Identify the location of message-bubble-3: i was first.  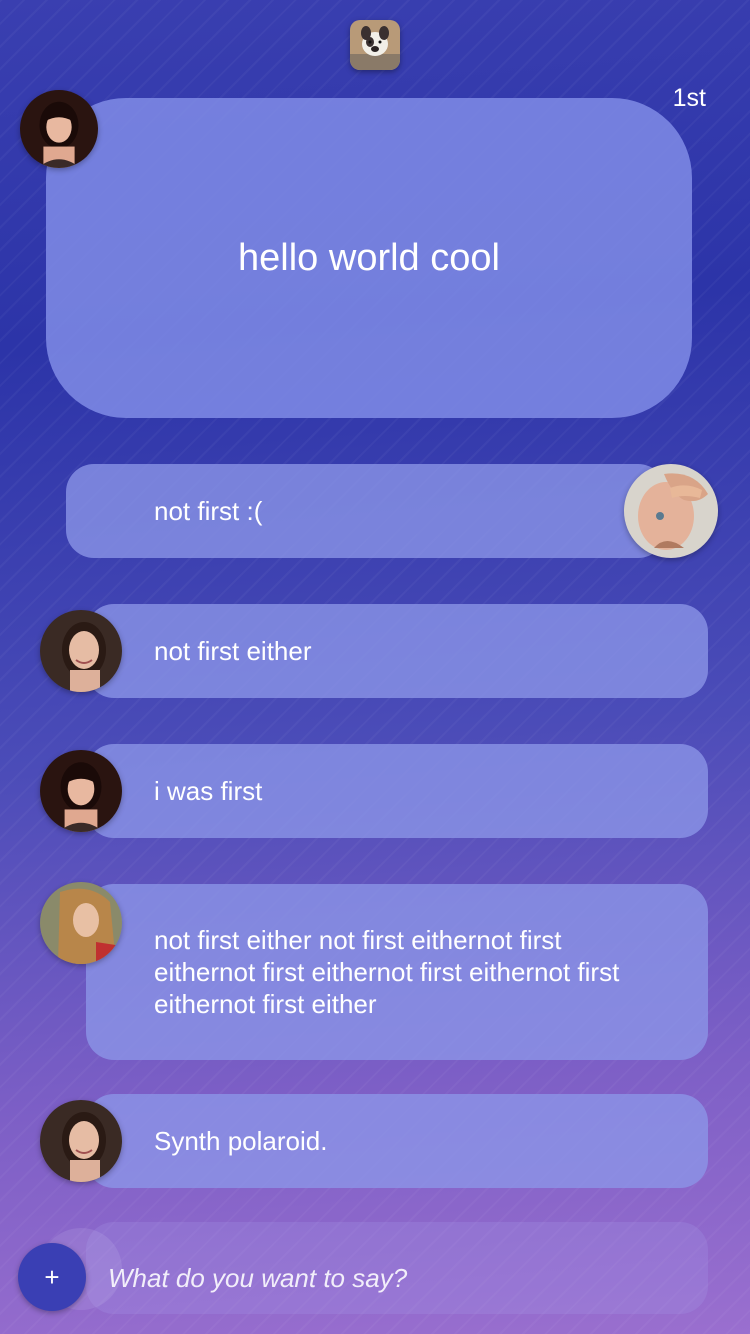
(397, 791).